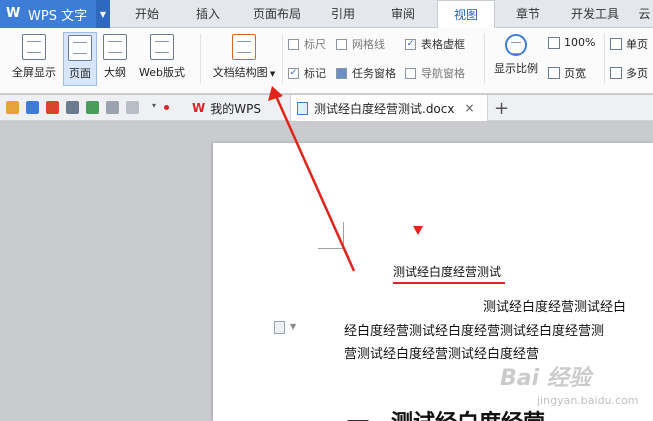 The height and width of the screenshot is (421, 653). What do you see at coordinates (446, 413) in the screenshot?
I see `document-heading: 一、测试经白度经营` at bounding box center [446, 413].